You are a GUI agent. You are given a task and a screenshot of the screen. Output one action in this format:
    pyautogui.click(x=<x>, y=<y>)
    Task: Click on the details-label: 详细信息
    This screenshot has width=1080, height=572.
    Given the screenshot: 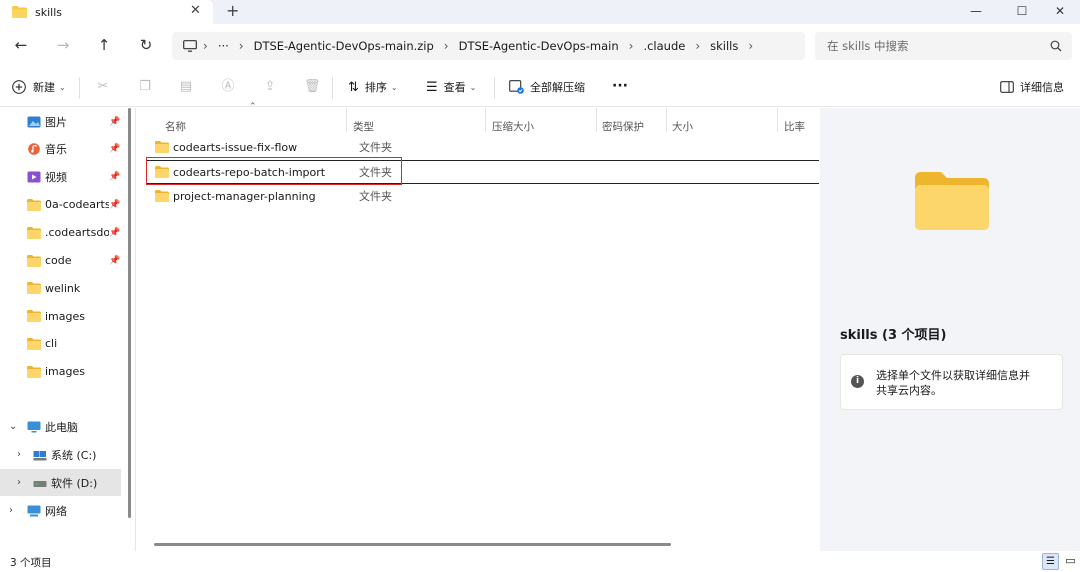 What is the action you would take?
    pyautogui.click(x=1042, y=87)
    